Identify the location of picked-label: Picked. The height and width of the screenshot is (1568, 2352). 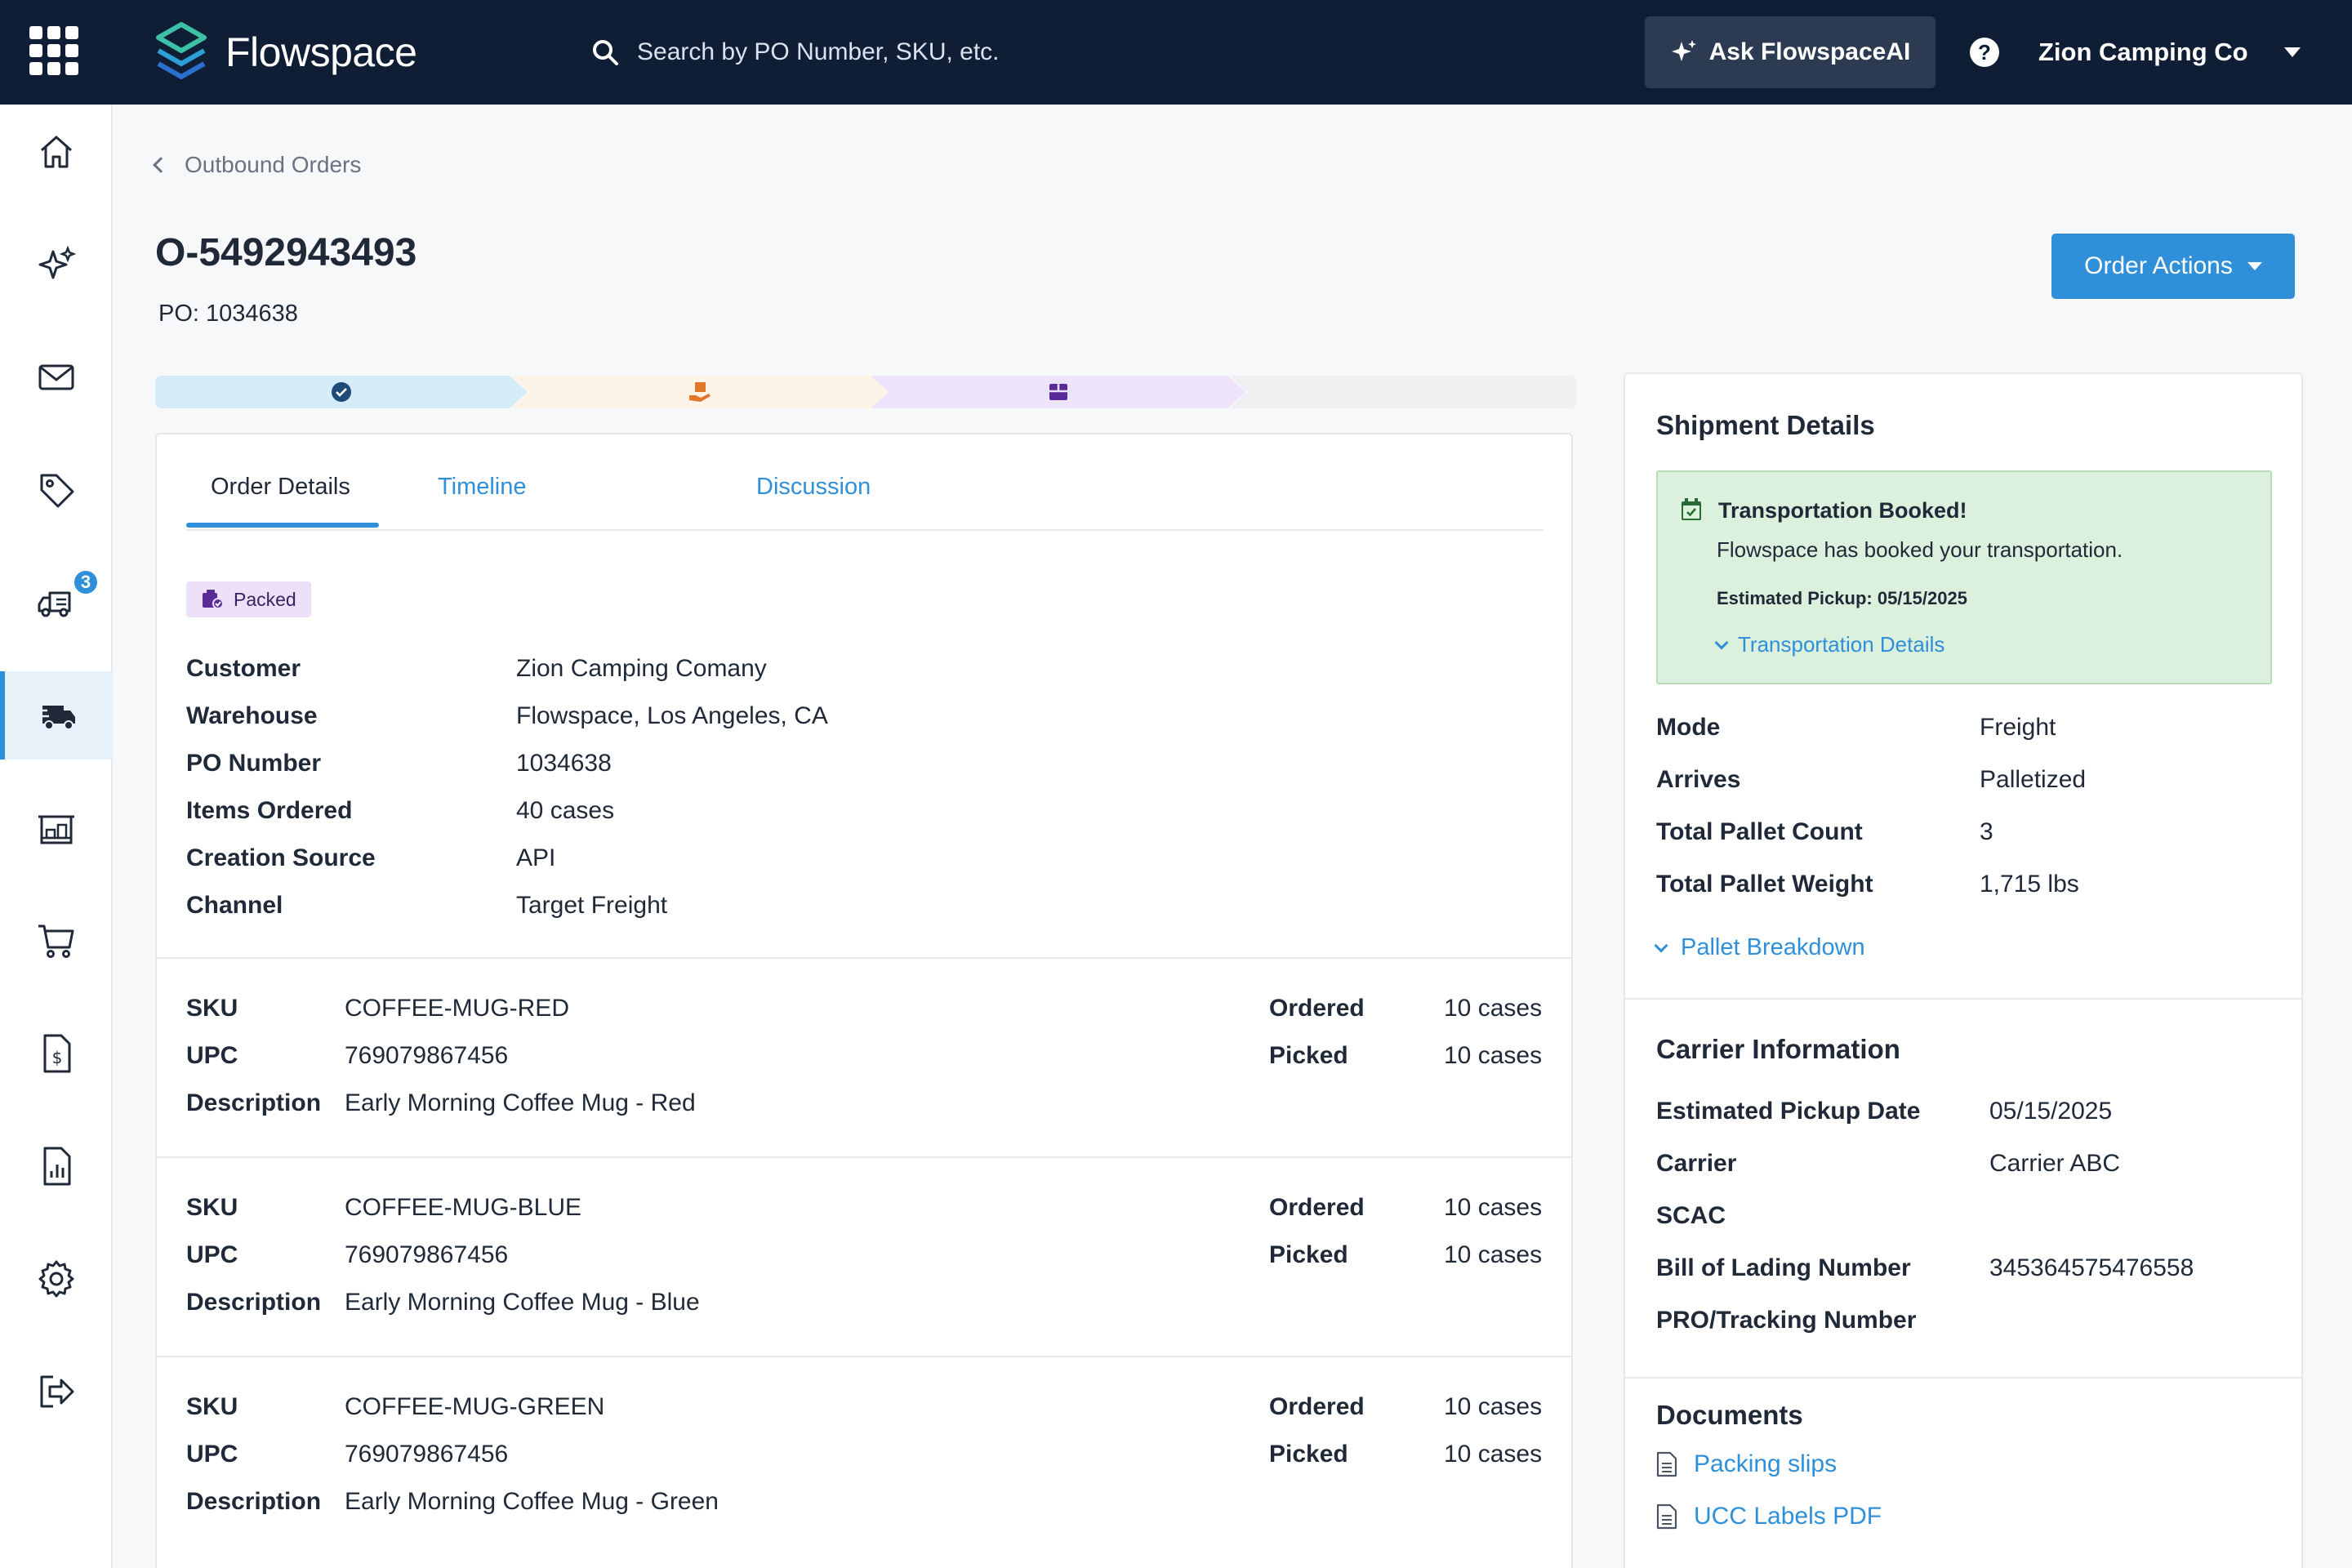
(1308, 1055).